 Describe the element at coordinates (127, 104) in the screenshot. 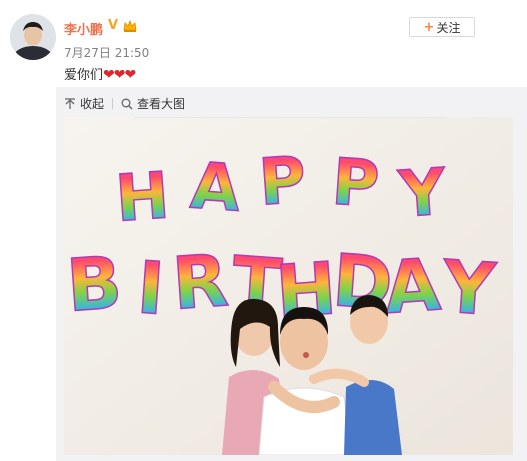

I see `magnifier-icon` at that location.